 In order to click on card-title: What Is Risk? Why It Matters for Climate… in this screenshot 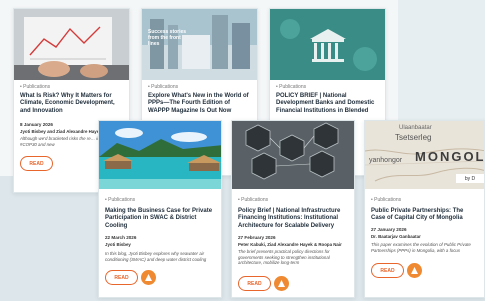, I will do `click(71, 104)`.